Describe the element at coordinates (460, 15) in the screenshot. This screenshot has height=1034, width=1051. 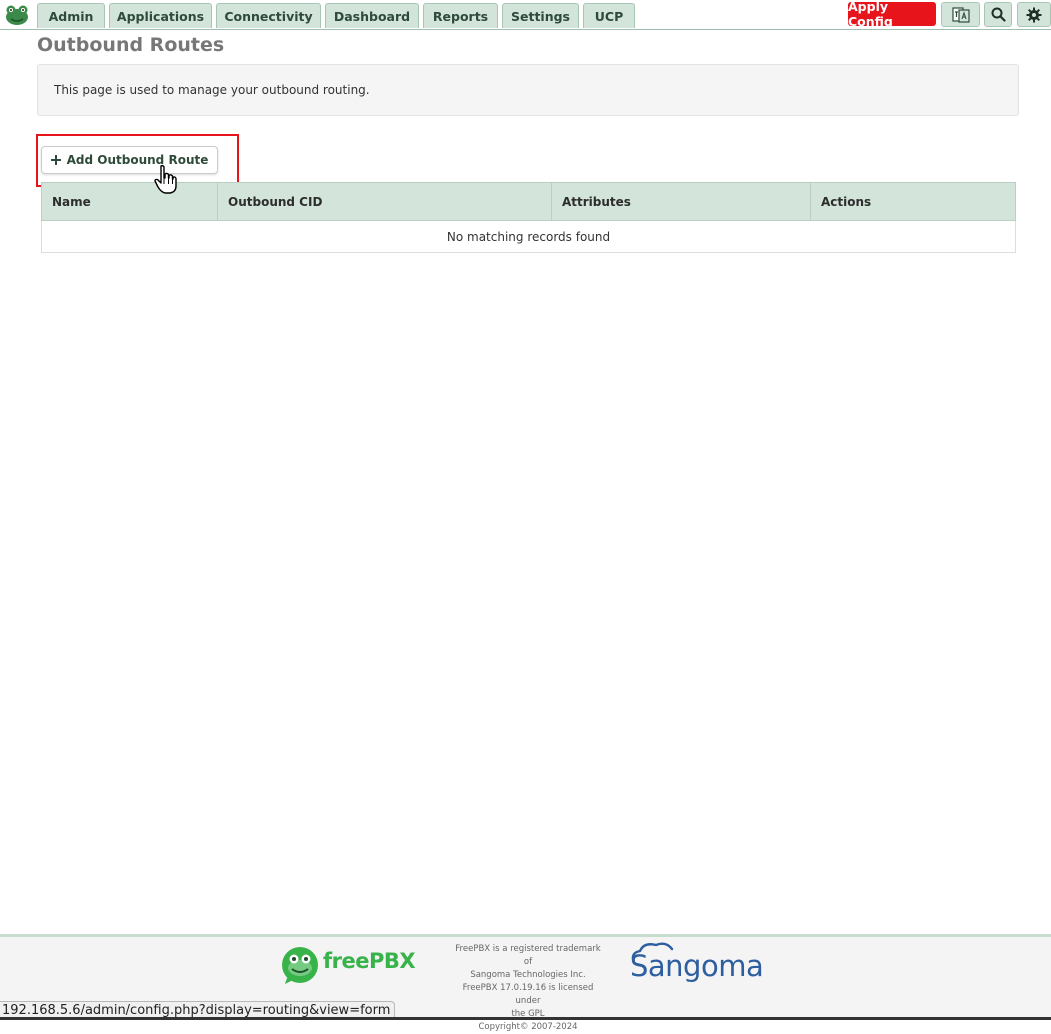
I see `tab-reports: Reports` at that location.